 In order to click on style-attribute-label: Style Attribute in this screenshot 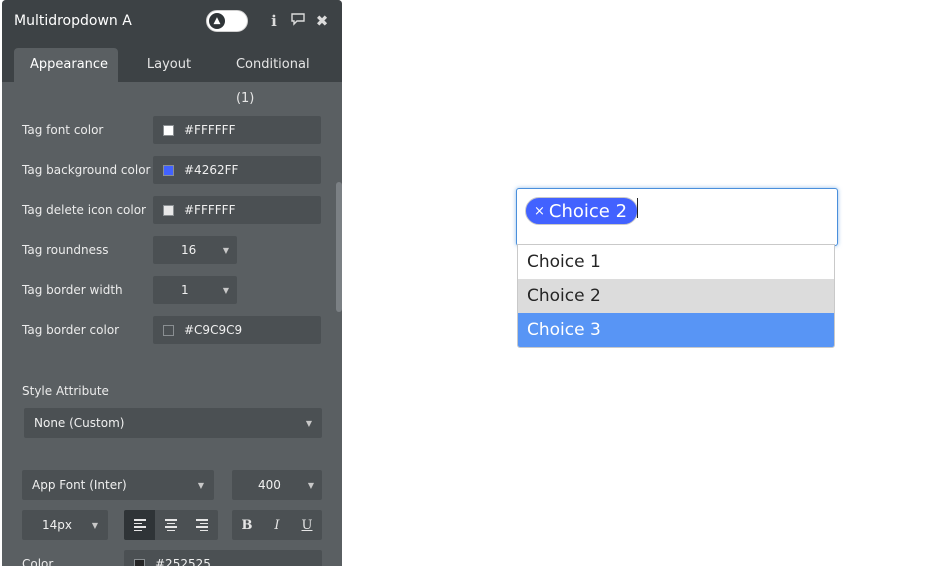, I will do `click(65, 391)`.